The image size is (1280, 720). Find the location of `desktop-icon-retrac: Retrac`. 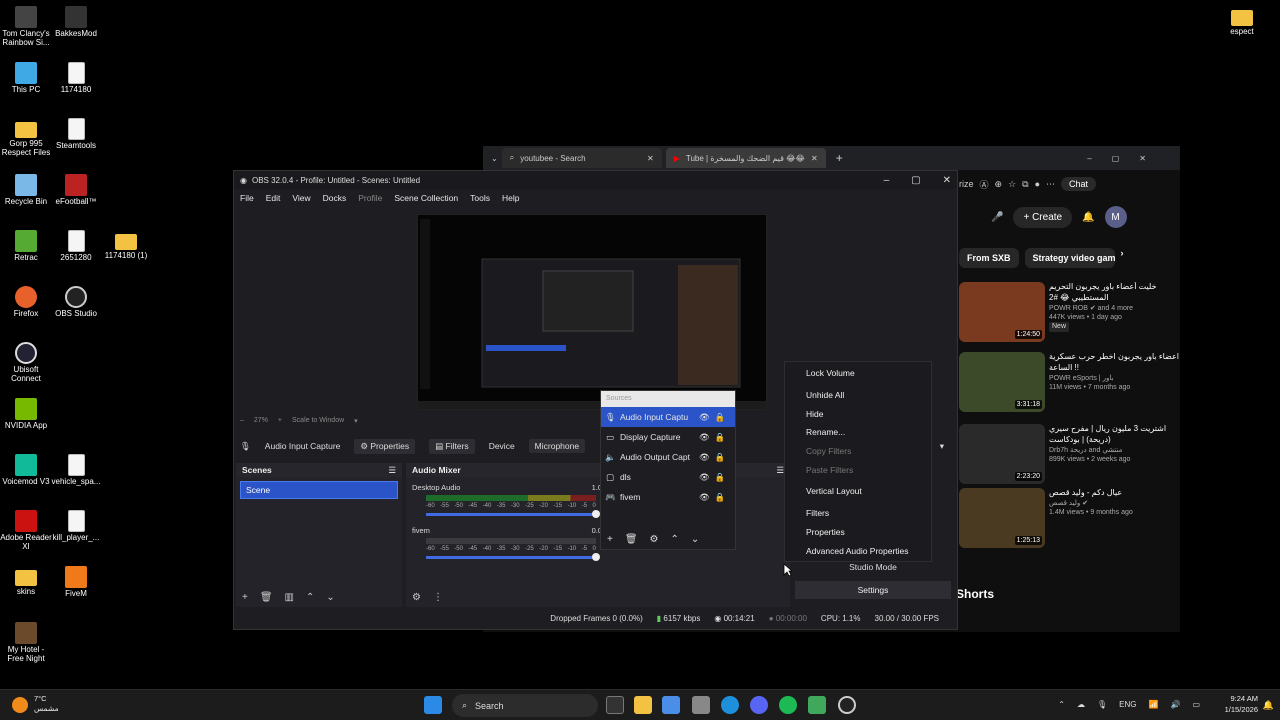

desktop-icon-retrac: Retrac is located at coordinates (26, 246).